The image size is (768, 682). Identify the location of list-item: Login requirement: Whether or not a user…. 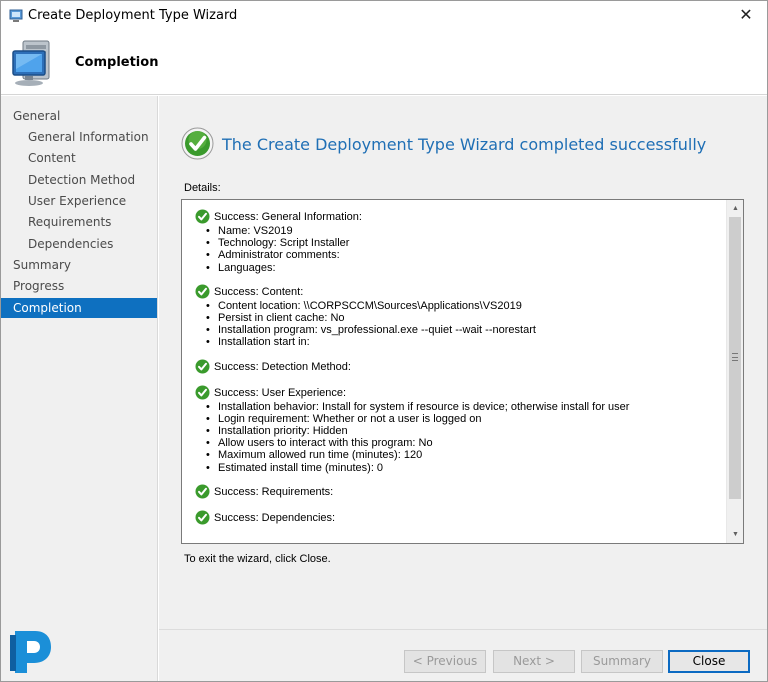
(466, 419).